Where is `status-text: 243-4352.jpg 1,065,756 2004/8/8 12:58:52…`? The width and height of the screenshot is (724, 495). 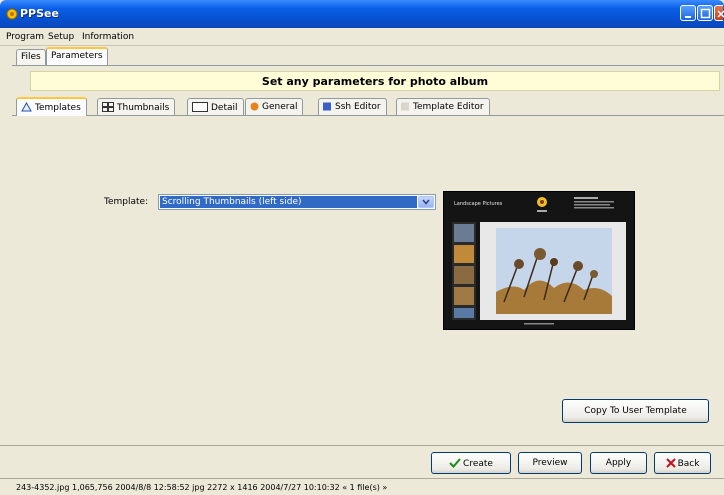 status-text: 243-4352.jpg 1,065,756 2004/8/8 12:58:52… is located at coordinates (202, 487).